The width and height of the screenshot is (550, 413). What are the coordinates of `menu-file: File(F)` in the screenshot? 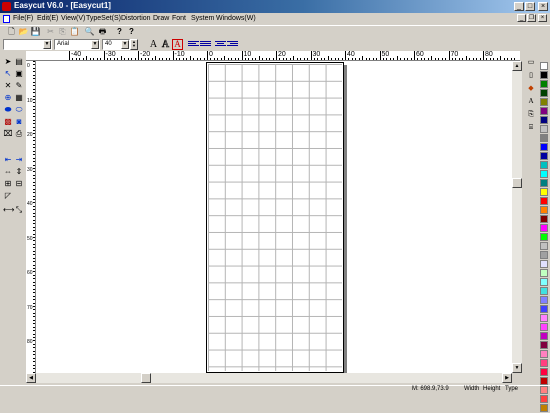 It's located at (23, 18).